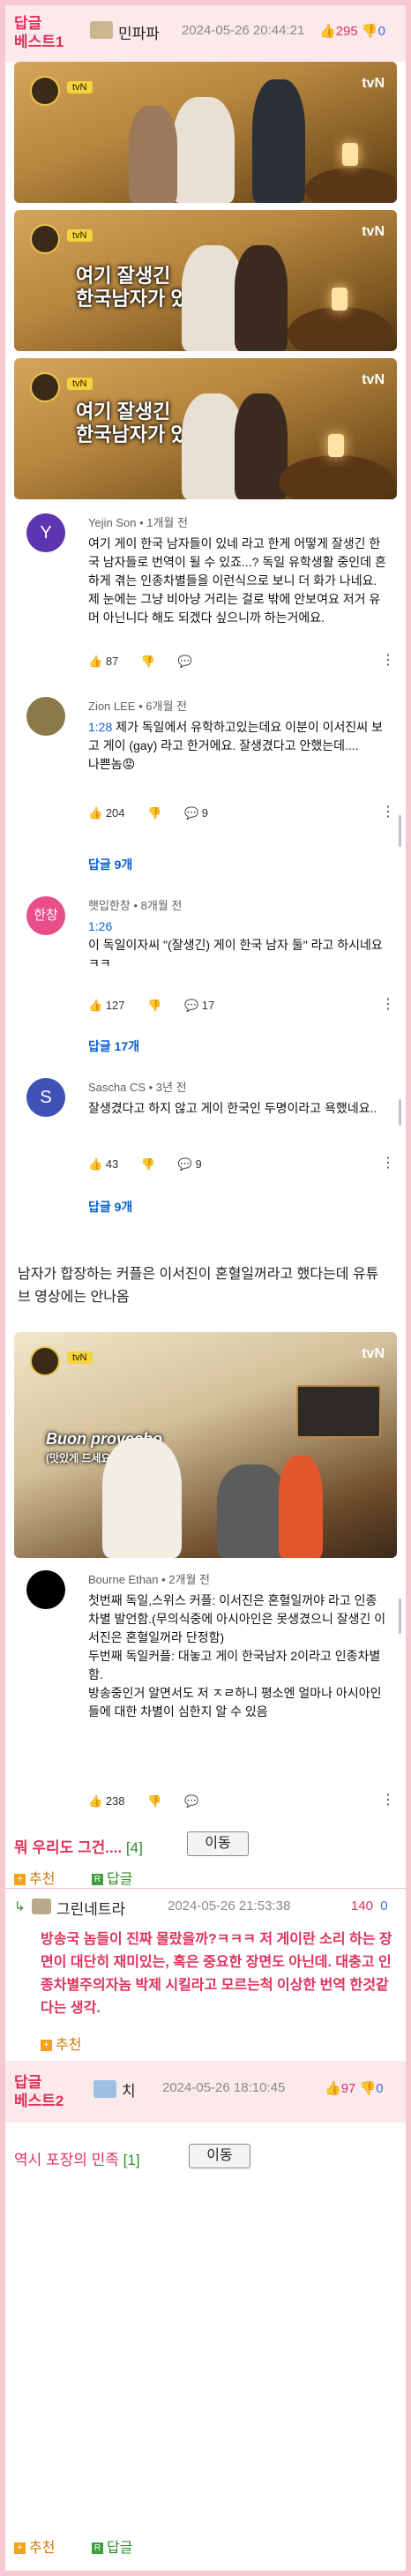  Describe the element at coordinates (139, 32) in the screenshot. I see `nickname: 민파파` at that location.